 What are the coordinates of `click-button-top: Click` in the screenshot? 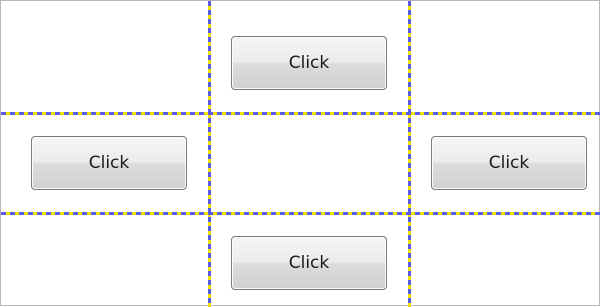 It's located at (309, 63).